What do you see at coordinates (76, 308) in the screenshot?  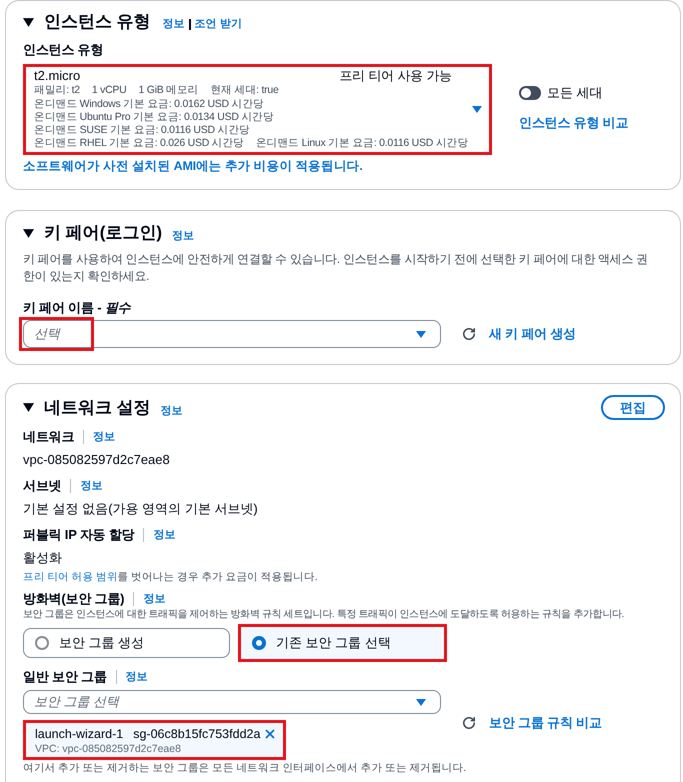 I see `field-label: 키 페어 이름 - 필수` at bounding box center [76, 308].